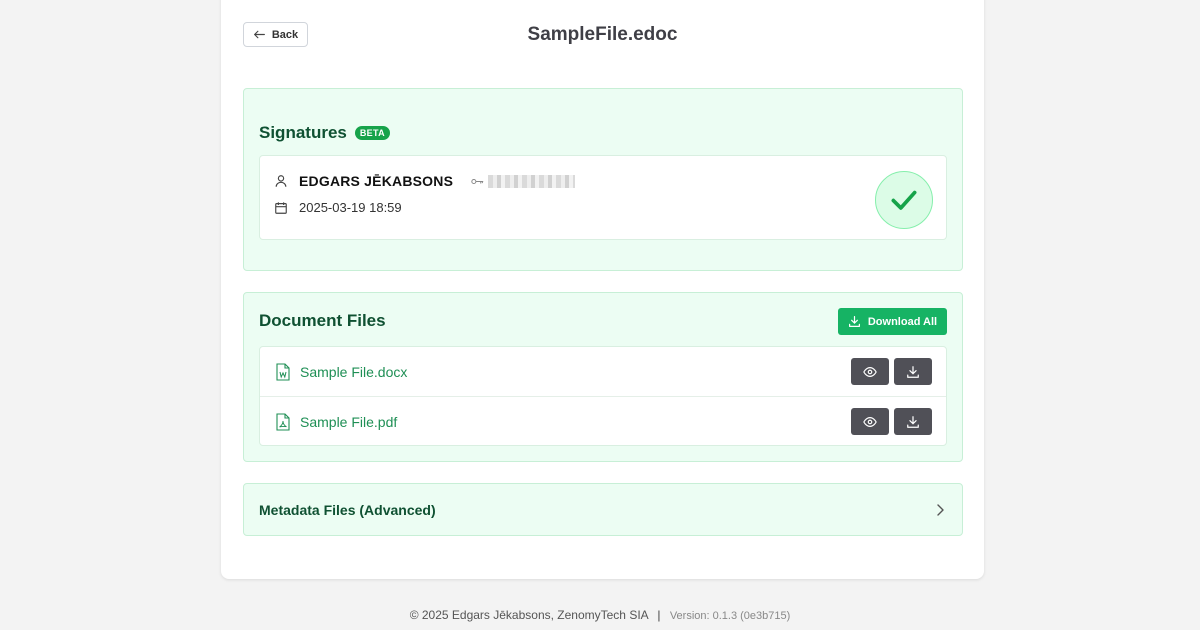  What do you see at coordinates (303, 132) in the screenshot?
I see `signatures-title: Signatures` at bounding box center [303, 132].